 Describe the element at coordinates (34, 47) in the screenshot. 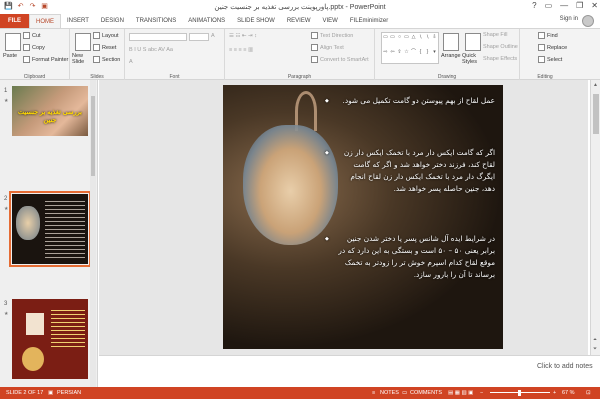

I see `copy-button: Copy` at that location.